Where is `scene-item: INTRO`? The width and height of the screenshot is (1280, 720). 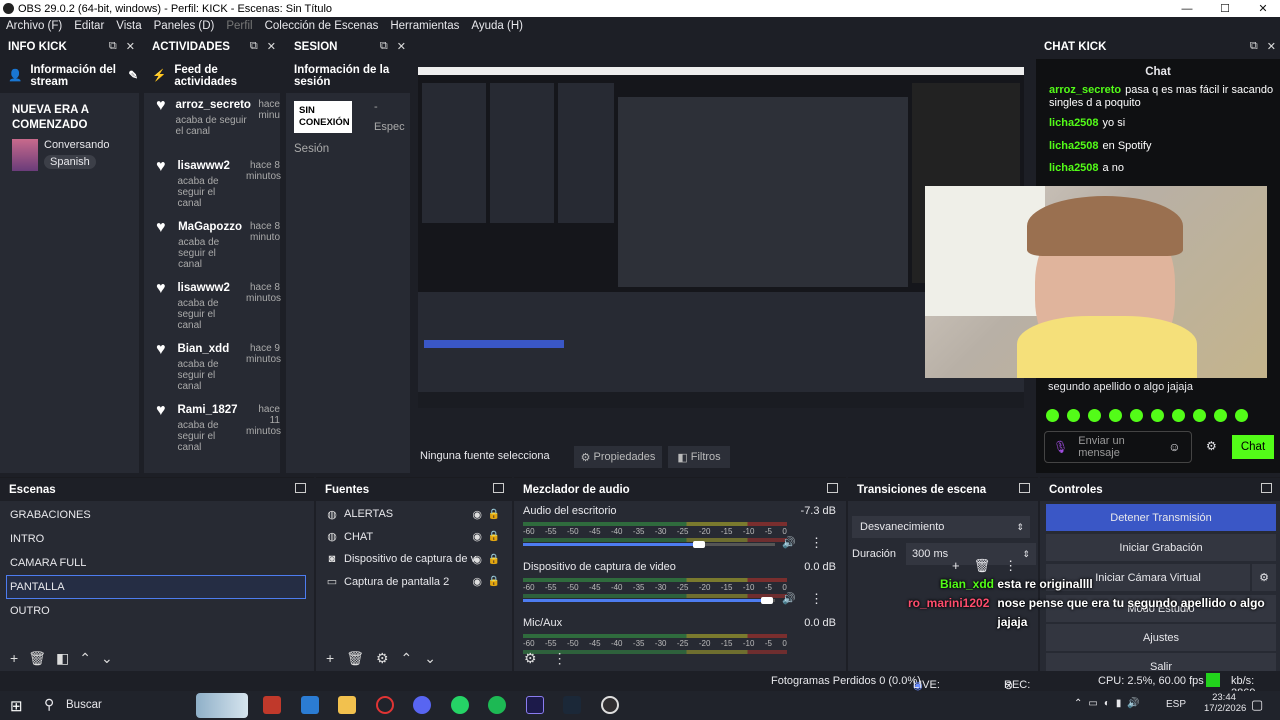
scene-item: INTRO is located at coordinates (157, 539).